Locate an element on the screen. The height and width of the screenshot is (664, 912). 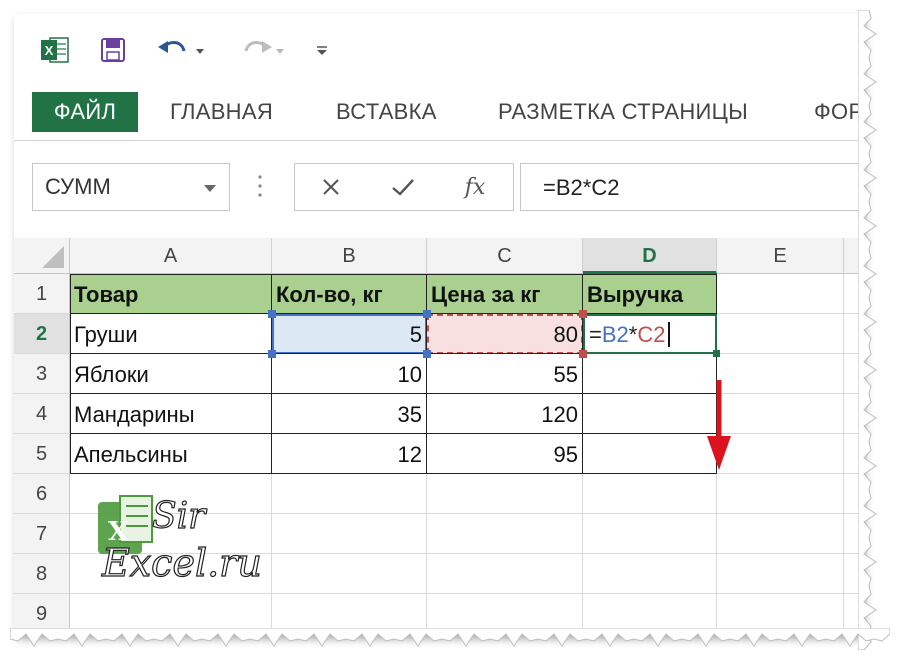
formula-part: C2 is located at coordinates (651, 334).